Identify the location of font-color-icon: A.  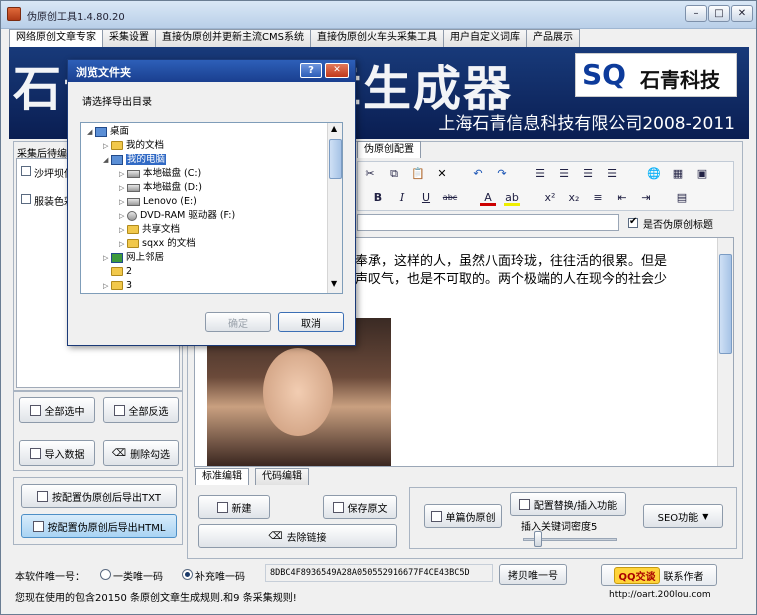
(488, 198).